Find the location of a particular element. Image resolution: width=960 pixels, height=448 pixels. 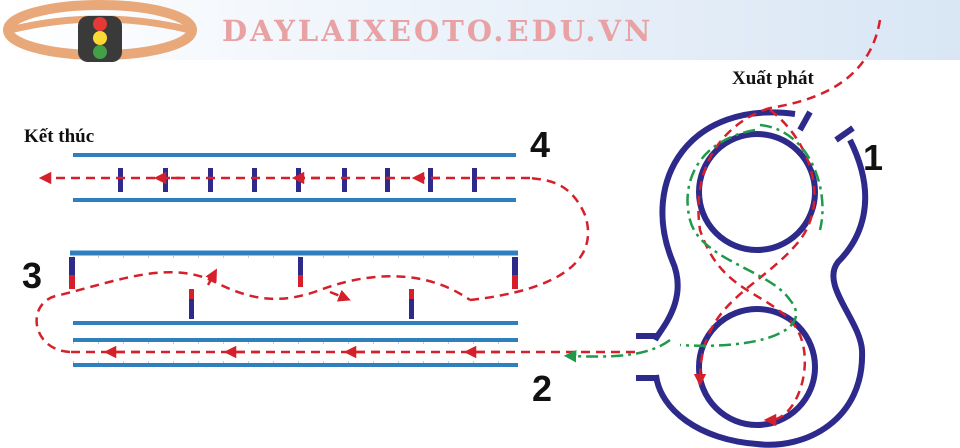

site-title: DAYLAIXEOTO.EDU.VN is located at coordinates (438, 31).